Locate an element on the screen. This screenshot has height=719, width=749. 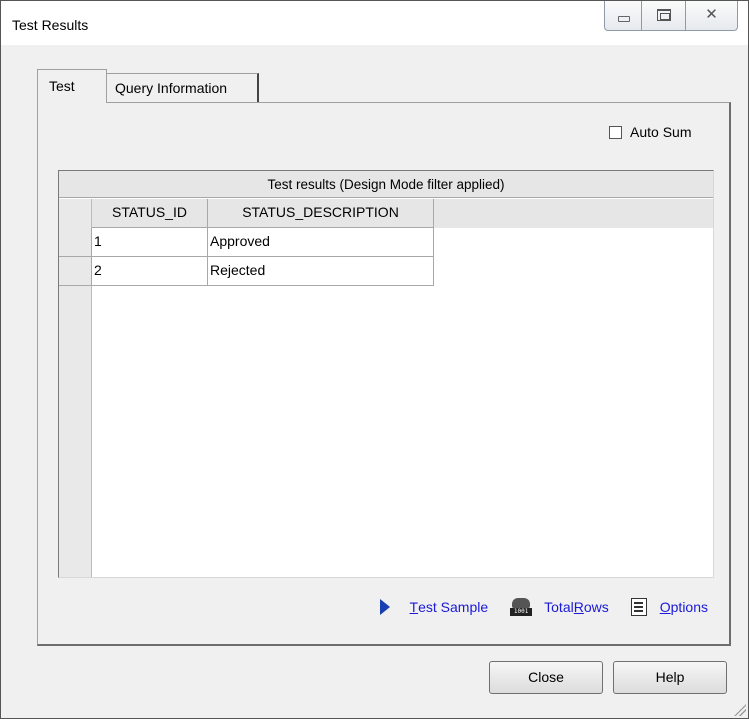
tab-query-information: Query Information is located at coordinates (183, 87).